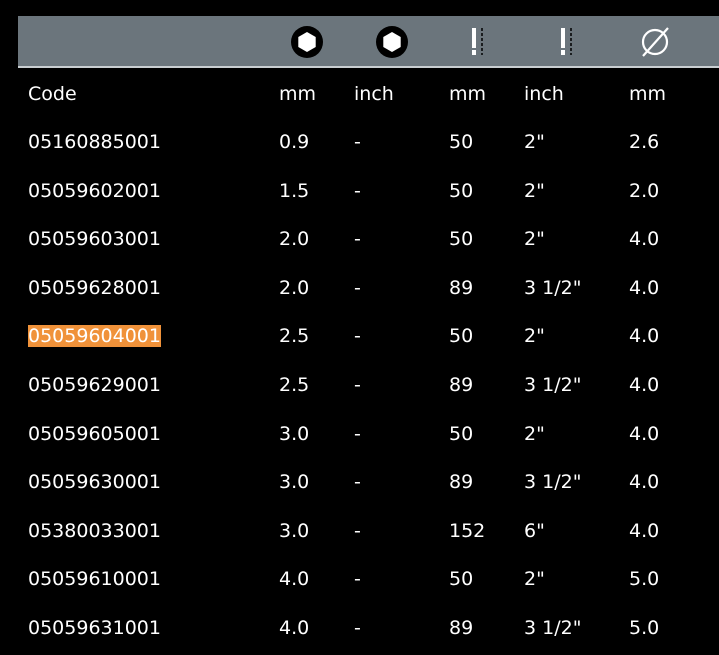  I want to click on column-header-hex-inch: inch, so click(374, 94).